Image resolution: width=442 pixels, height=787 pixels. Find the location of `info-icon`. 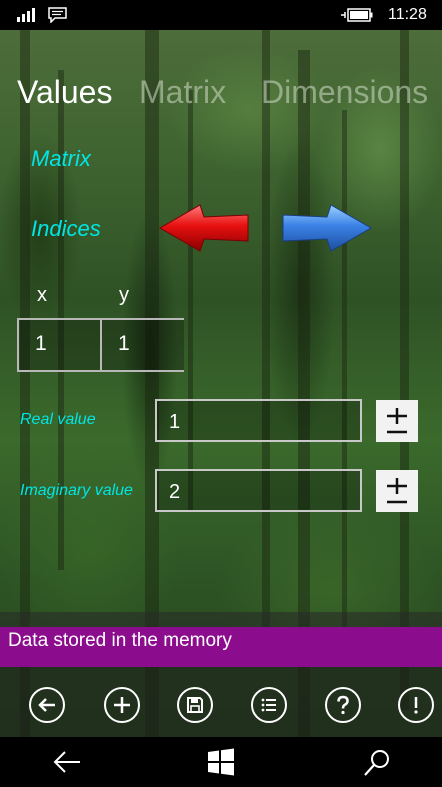

info-icon is located at coordinates (416, 705).